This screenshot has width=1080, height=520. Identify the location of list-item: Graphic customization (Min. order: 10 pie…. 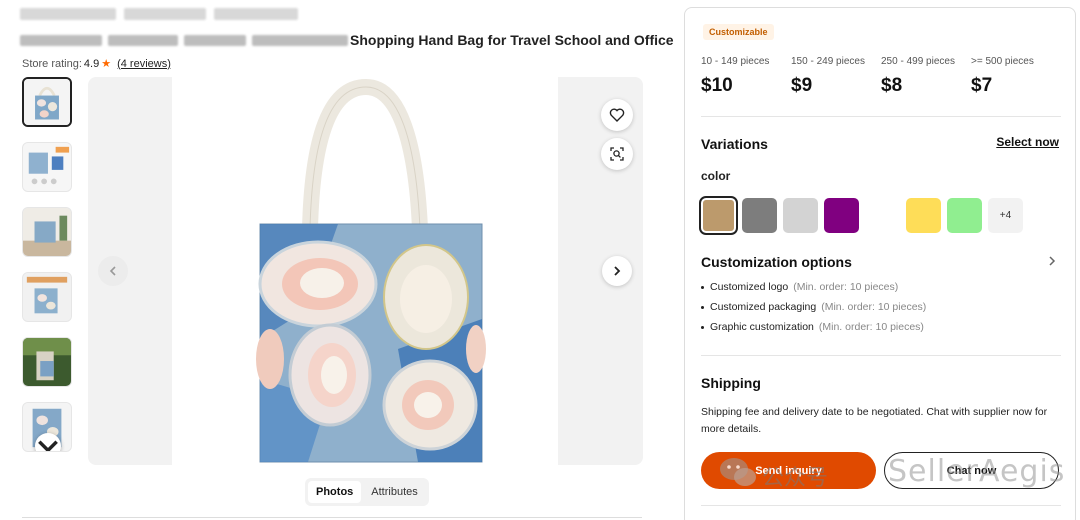
(813, 327).